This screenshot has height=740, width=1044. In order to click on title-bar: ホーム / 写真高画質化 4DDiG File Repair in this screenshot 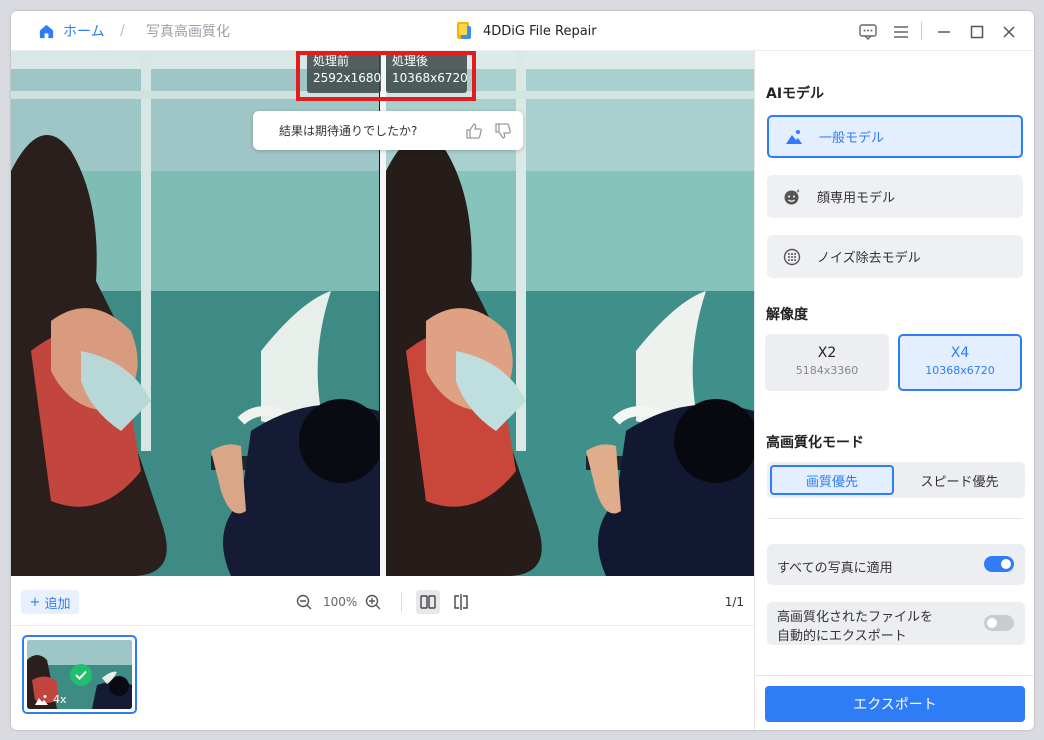, I will do `click(522, 31)`.